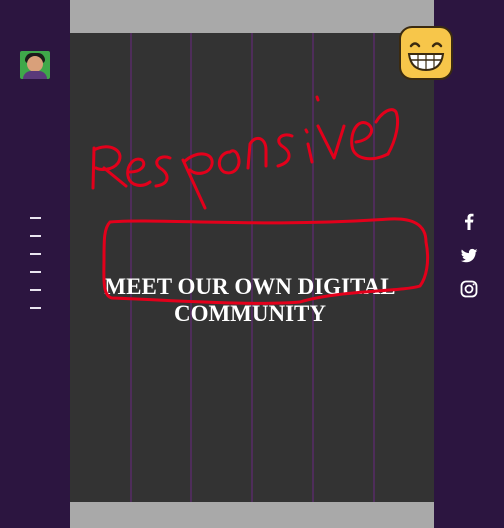  Describe the element at coordinates (426, 53) in the screenshot. I see `grinning-emoji-icon` at that location.